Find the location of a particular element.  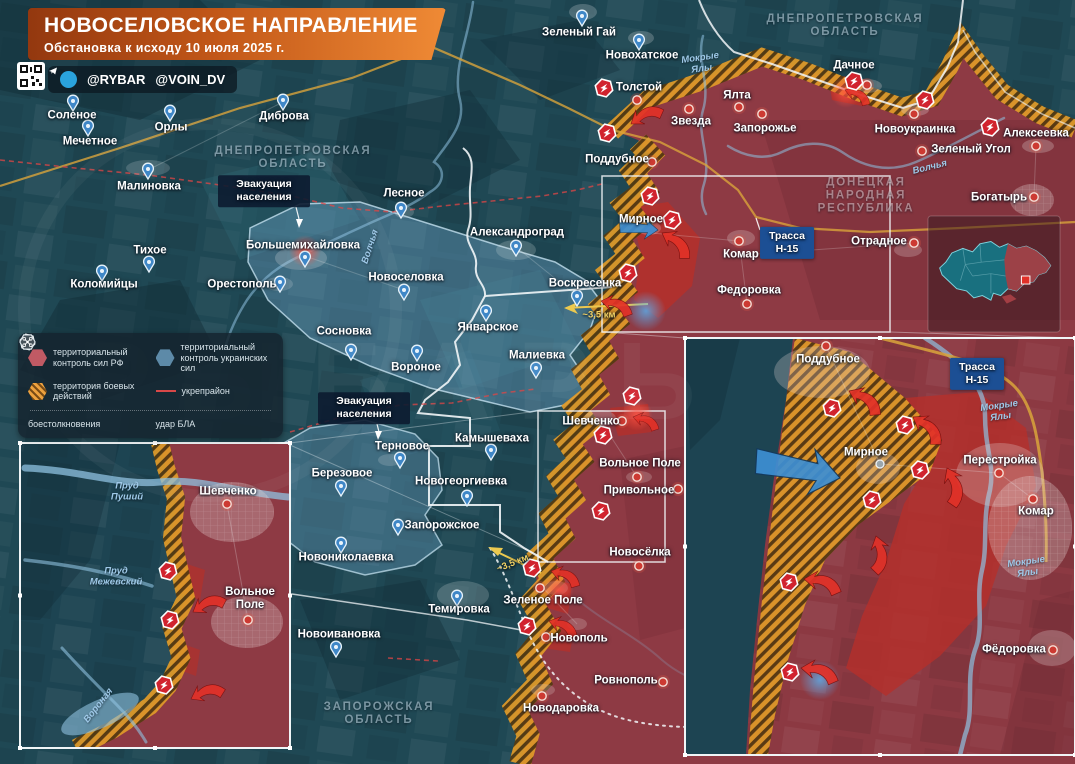

telegram-icon is located at coordinates (63, 77).